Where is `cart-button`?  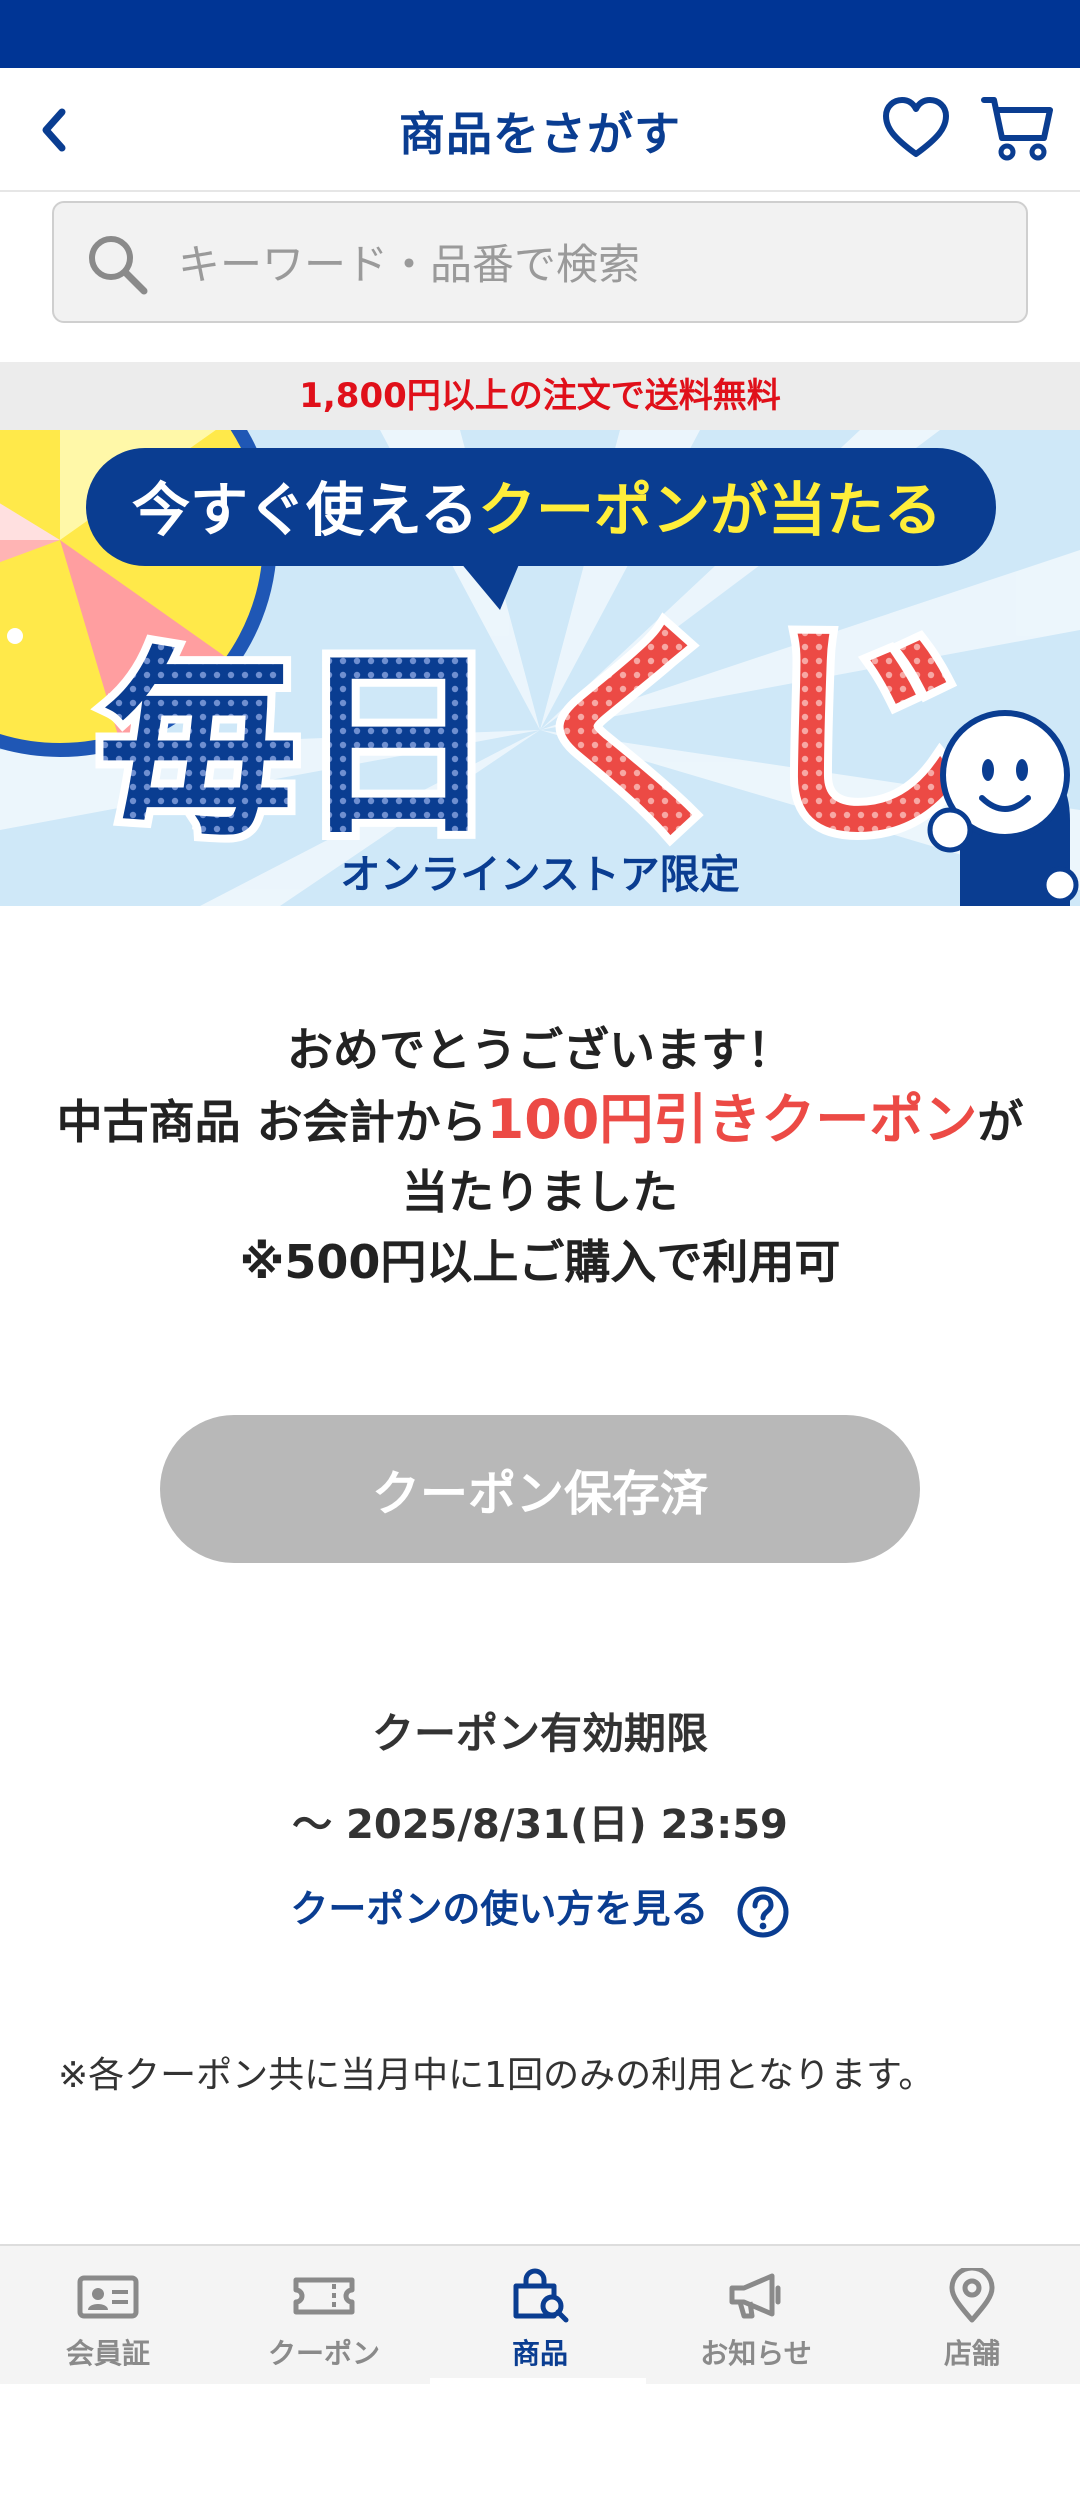
cart-button is located at coordinates (1018, 128).